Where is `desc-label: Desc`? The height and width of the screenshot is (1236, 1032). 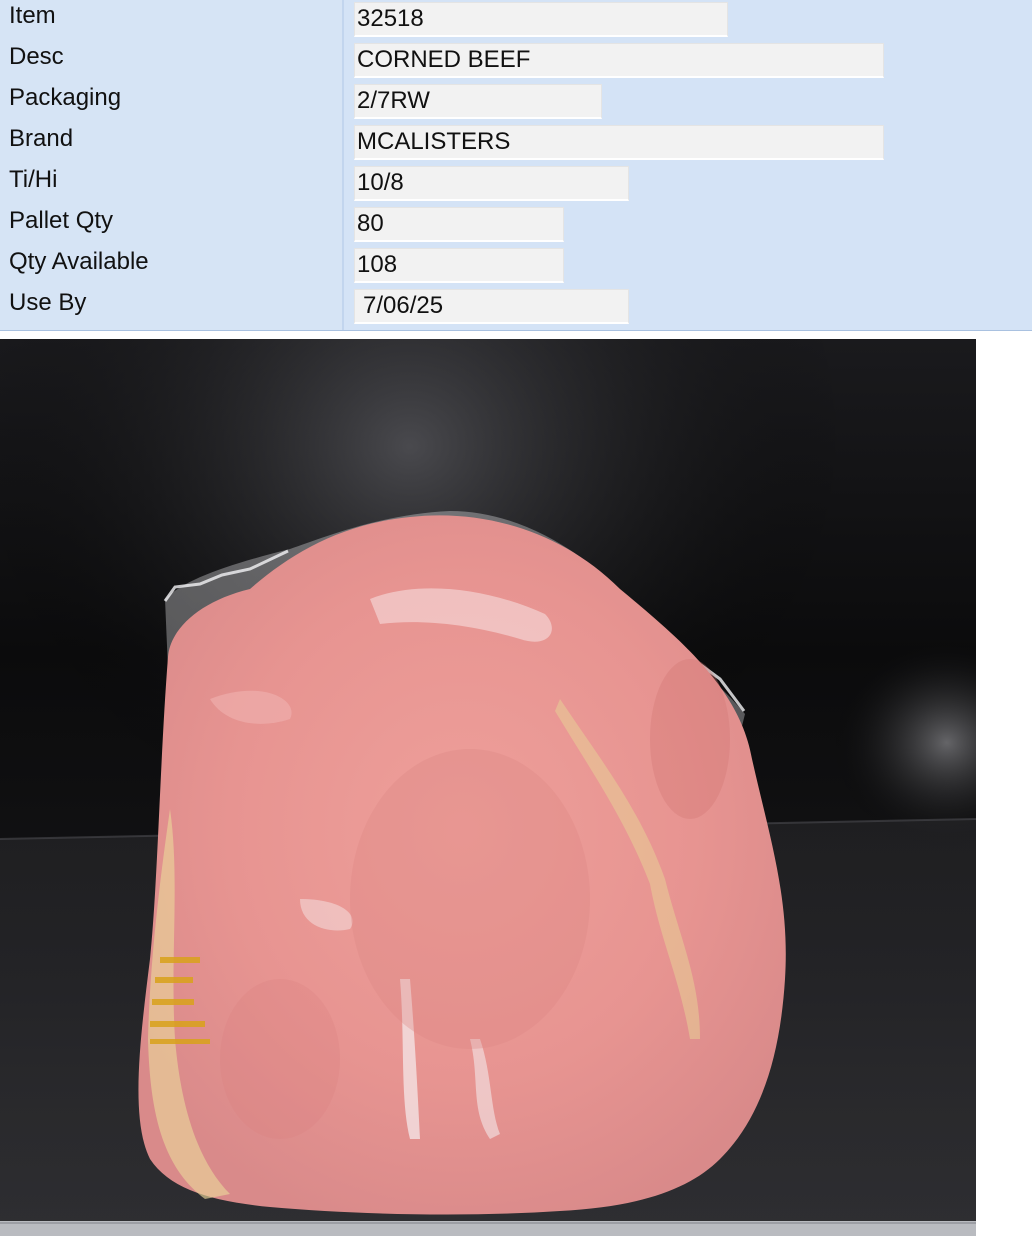 desc-label: Desc is located at coordinates (36, 56).